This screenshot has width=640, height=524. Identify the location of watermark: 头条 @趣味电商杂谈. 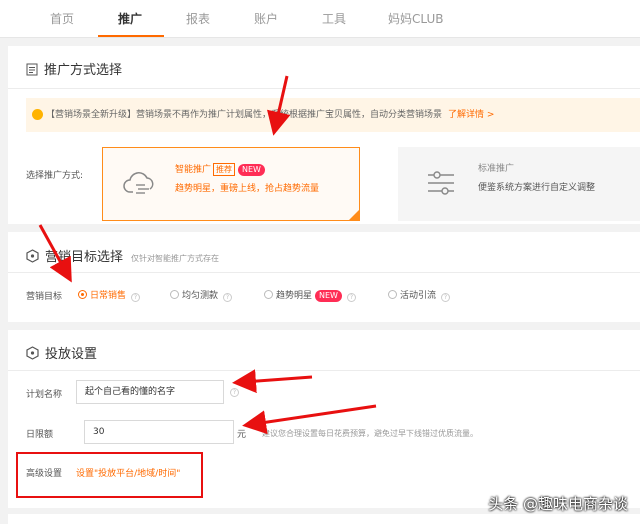
(558, 504).